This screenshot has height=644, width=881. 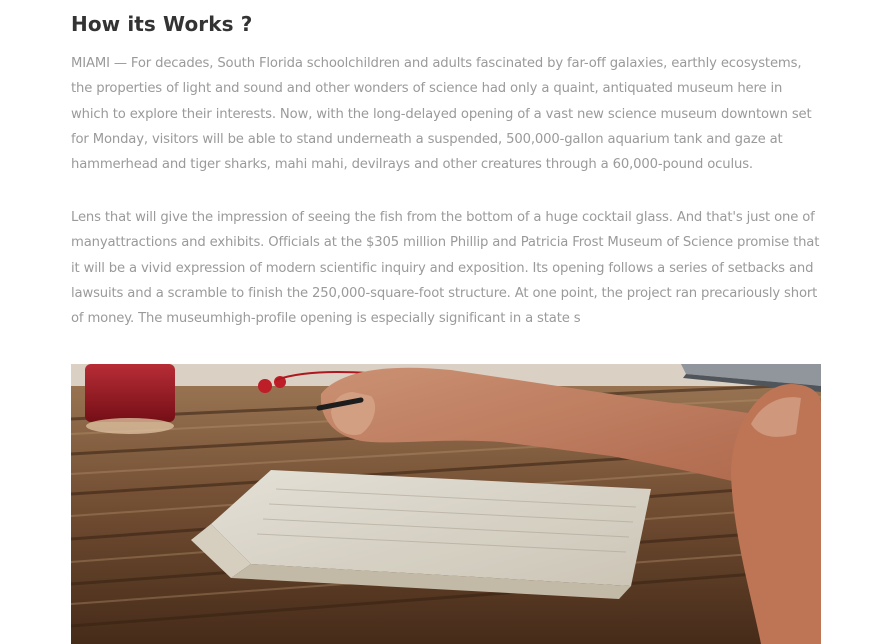 What do you see at coordinates (162, 24) in the screenshot?
I see `section-heading: How its Works ?` at bounding box center [162, 24].